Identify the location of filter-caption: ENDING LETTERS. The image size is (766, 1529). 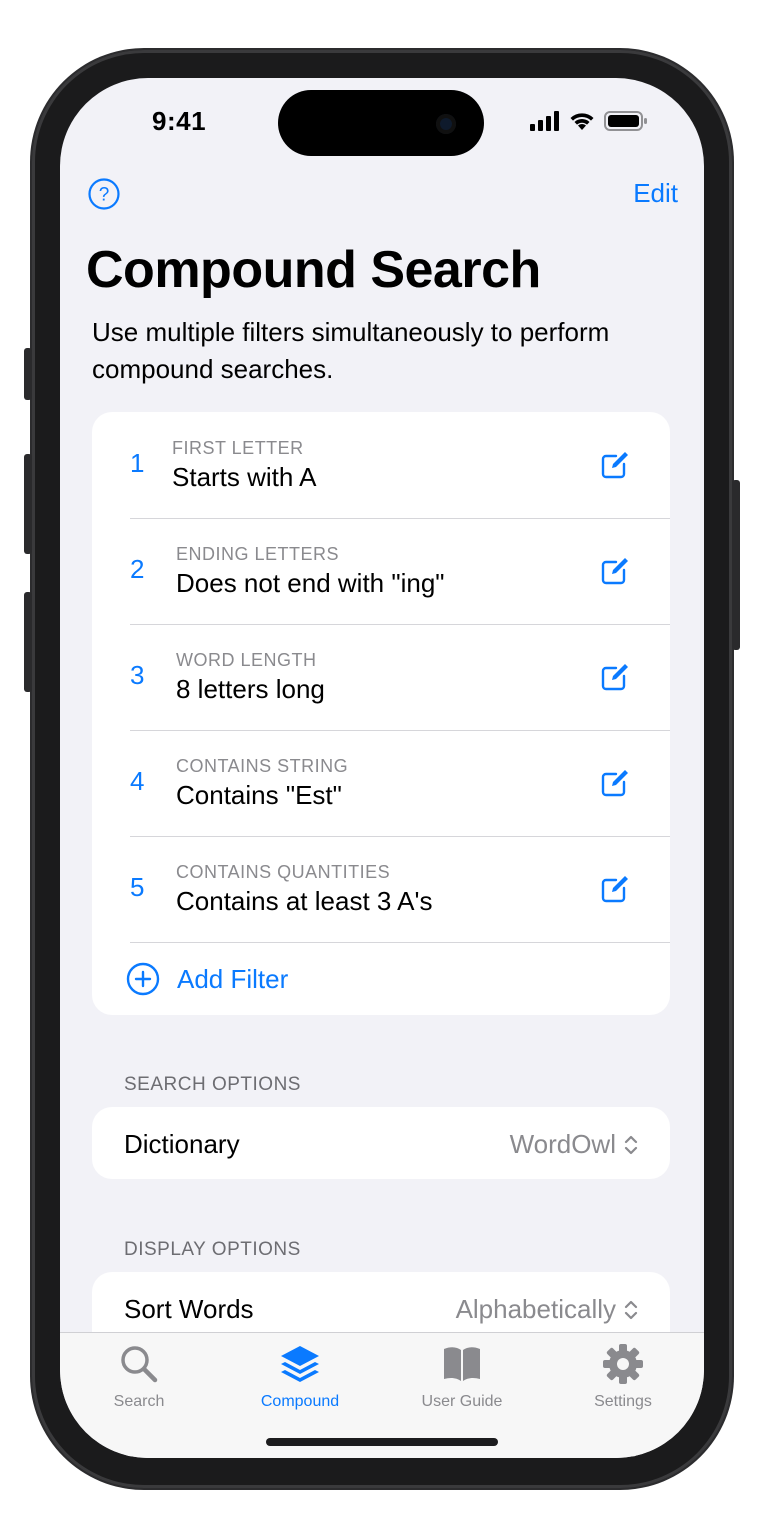
(258, 554).